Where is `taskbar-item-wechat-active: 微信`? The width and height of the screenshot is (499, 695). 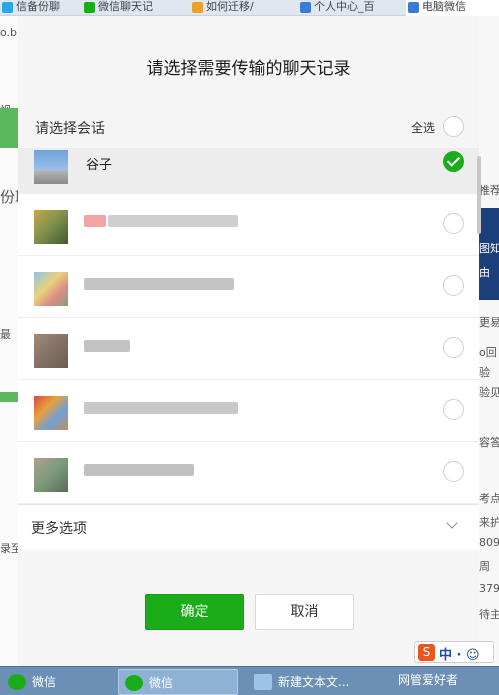 taskbar-item-wechat-active: 微信 is located at coordinates (178, 682).